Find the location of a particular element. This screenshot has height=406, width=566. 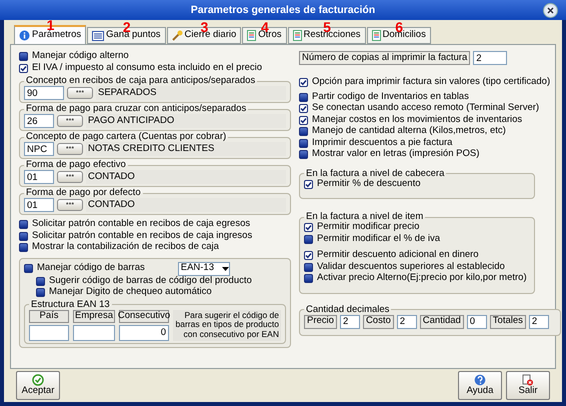

group-label: Forma de pago efectivo is located at coordinates (76, 165).